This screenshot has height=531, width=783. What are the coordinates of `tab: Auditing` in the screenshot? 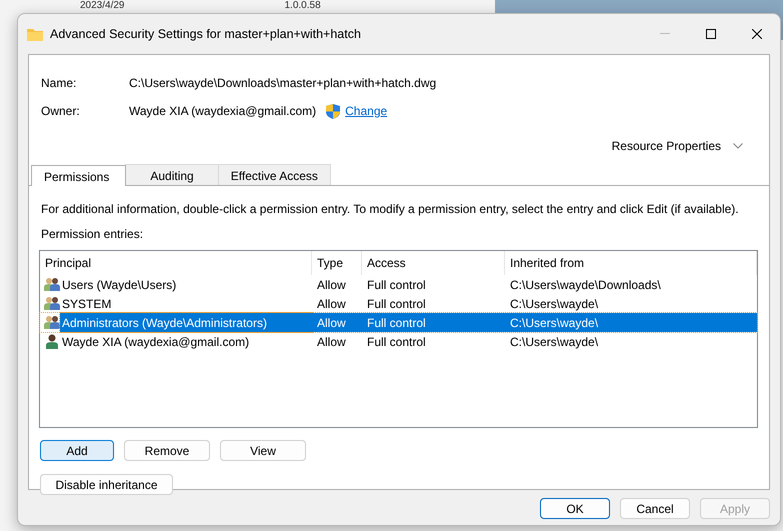 It's located at (172, 174).